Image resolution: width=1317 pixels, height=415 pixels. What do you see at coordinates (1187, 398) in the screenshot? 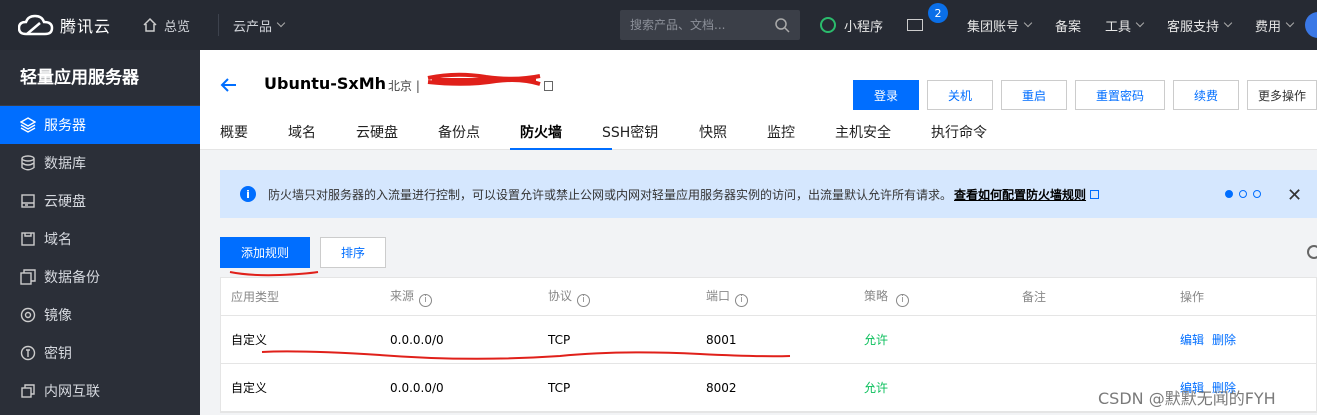
I see `csdn-watermark: CSDN @默默无闻的FYH` at bounding box center [1187, 398].